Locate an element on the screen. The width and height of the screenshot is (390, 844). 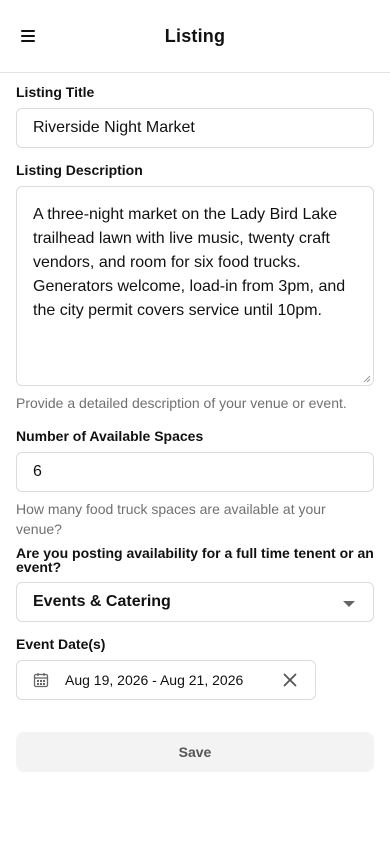
calendar-icon is located at coordinates (41, 680).